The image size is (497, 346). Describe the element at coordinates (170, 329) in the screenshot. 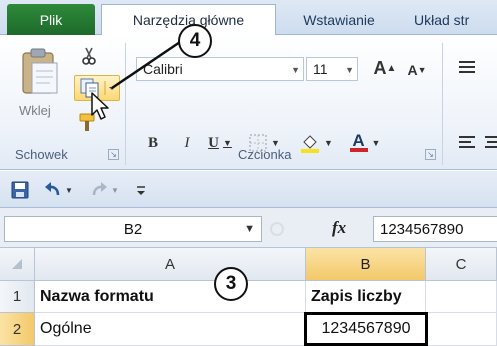

I see `cell-a2: Ogólne` at that location.